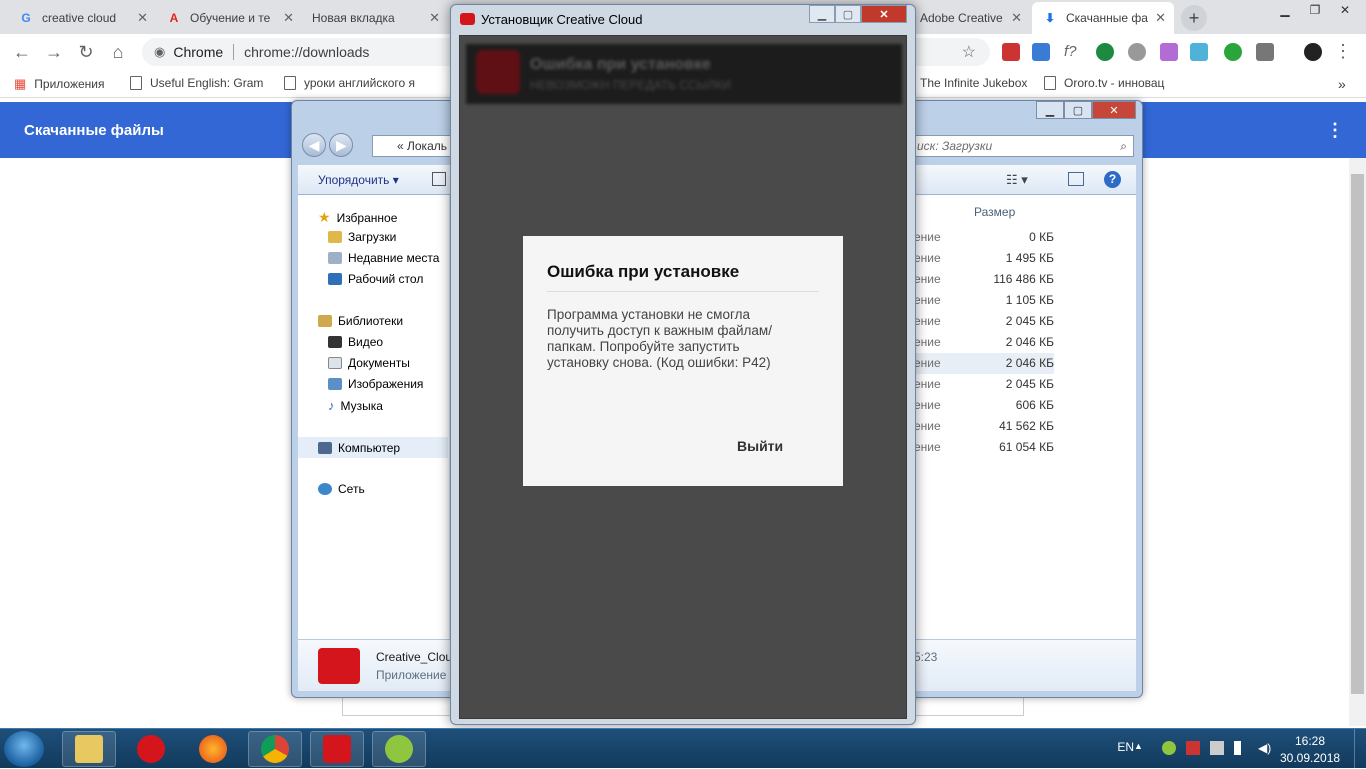 This screenshot has width=1366, height=769. What do you see at coordinates (1029, 363) in the screenshot?
I see `file-size-cell: 2 046 КБ` at bounding box center [1029, 363].